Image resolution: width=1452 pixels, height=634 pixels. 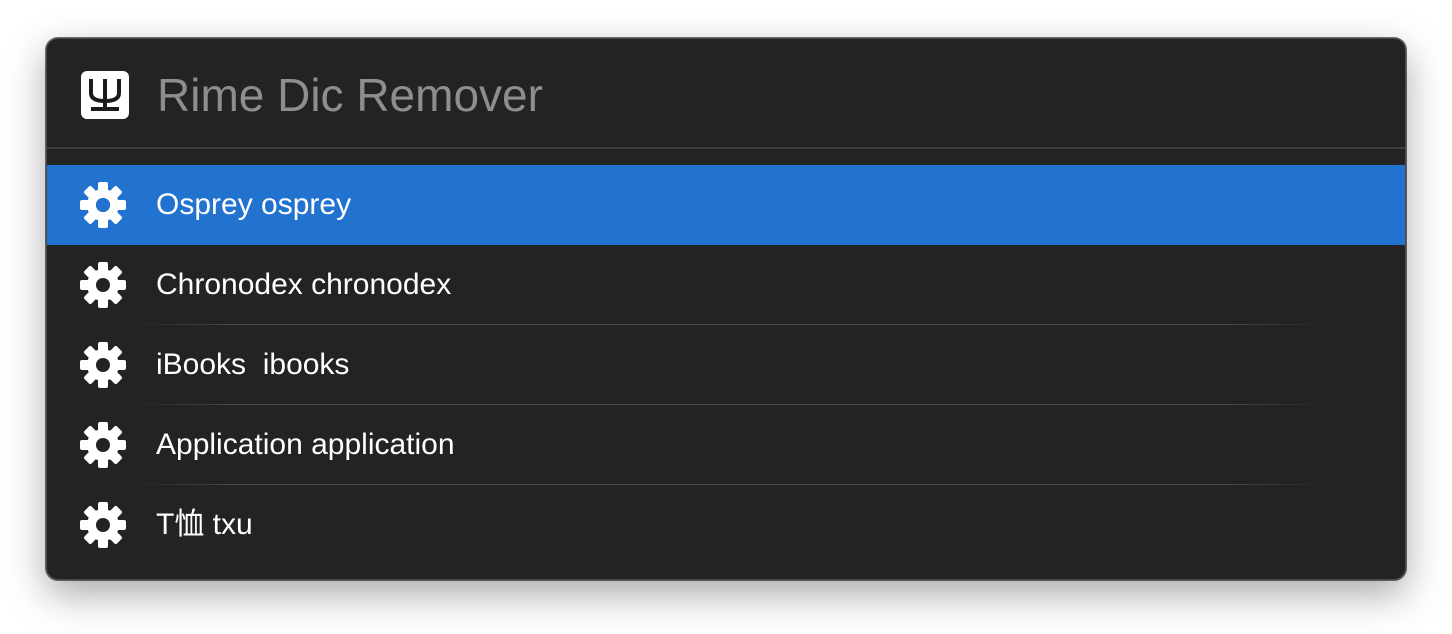 What do you see at coordinates (726, 148) in the screenshot?
I see `header-divider` at bounding box center [726, 148].